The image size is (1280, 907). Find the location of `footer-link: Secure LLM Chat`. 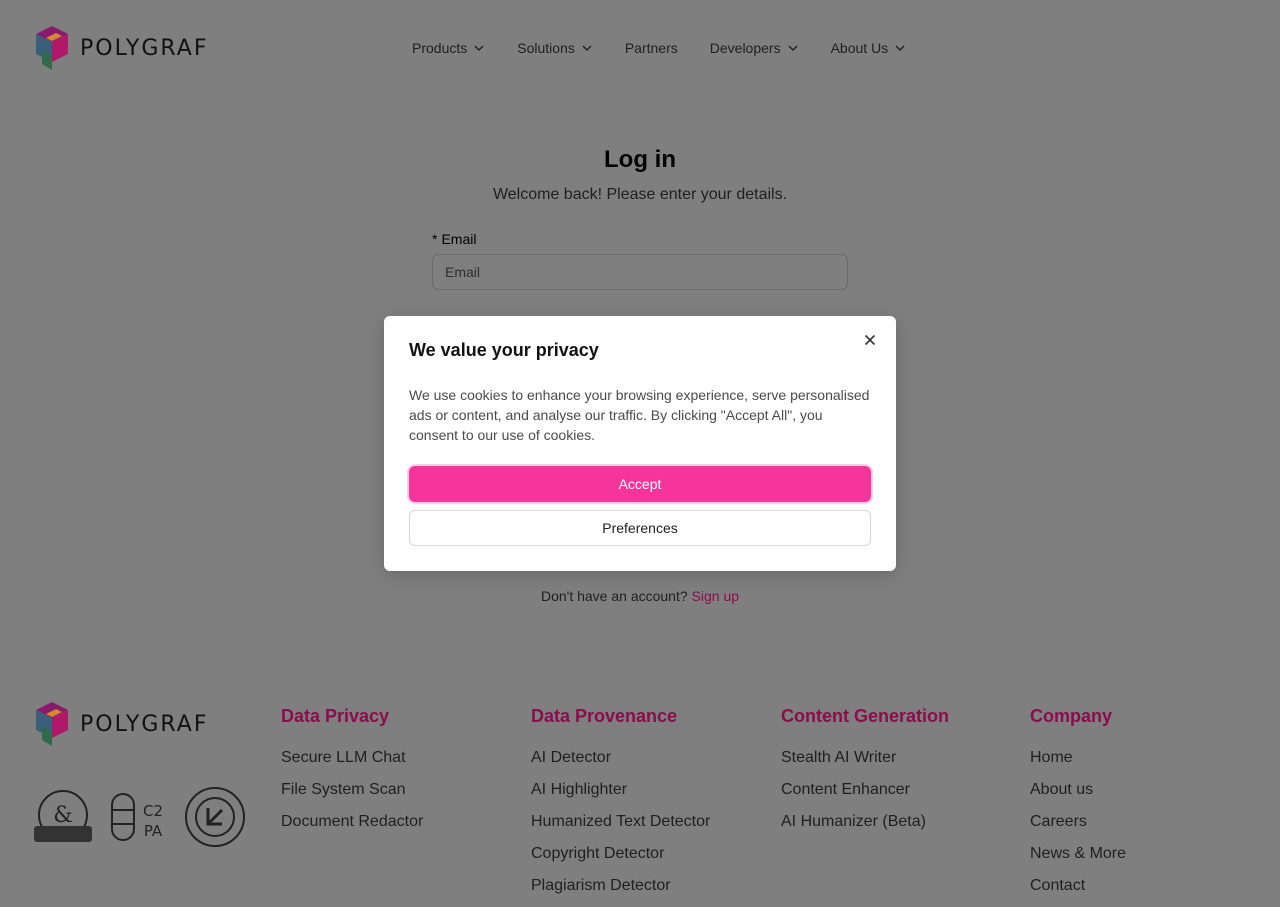

footer-link: Secure LLM Chat is located at coordinates (352, 763).